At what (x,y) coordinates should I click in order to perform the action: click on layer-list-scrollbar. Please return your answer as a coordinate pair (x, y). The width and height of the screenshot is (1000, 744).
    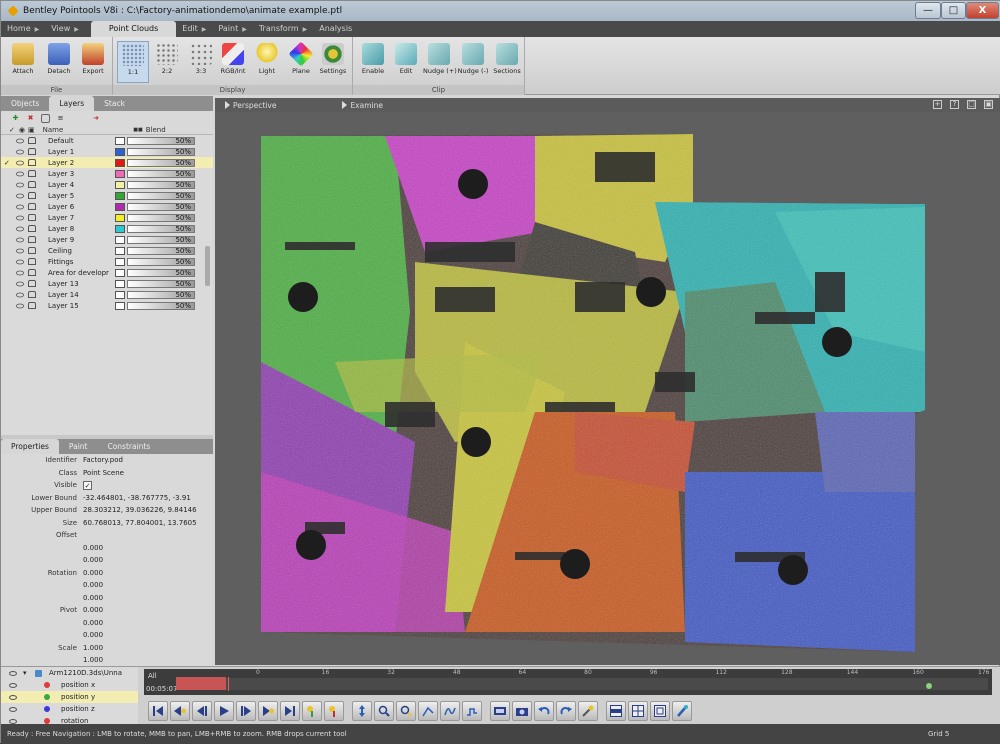
    Looking at the image, I should click on (207, 266).